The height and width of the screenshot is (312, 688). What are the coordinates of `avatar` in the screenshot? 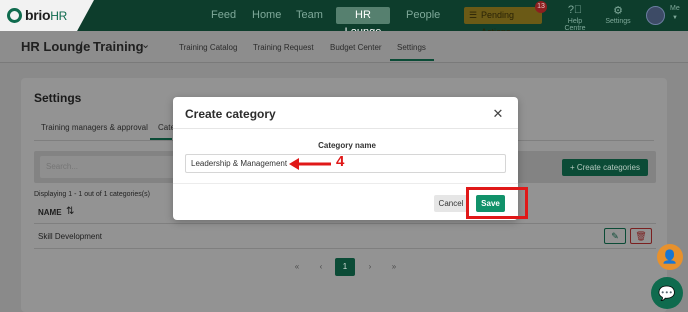 It's located at (655, 15).